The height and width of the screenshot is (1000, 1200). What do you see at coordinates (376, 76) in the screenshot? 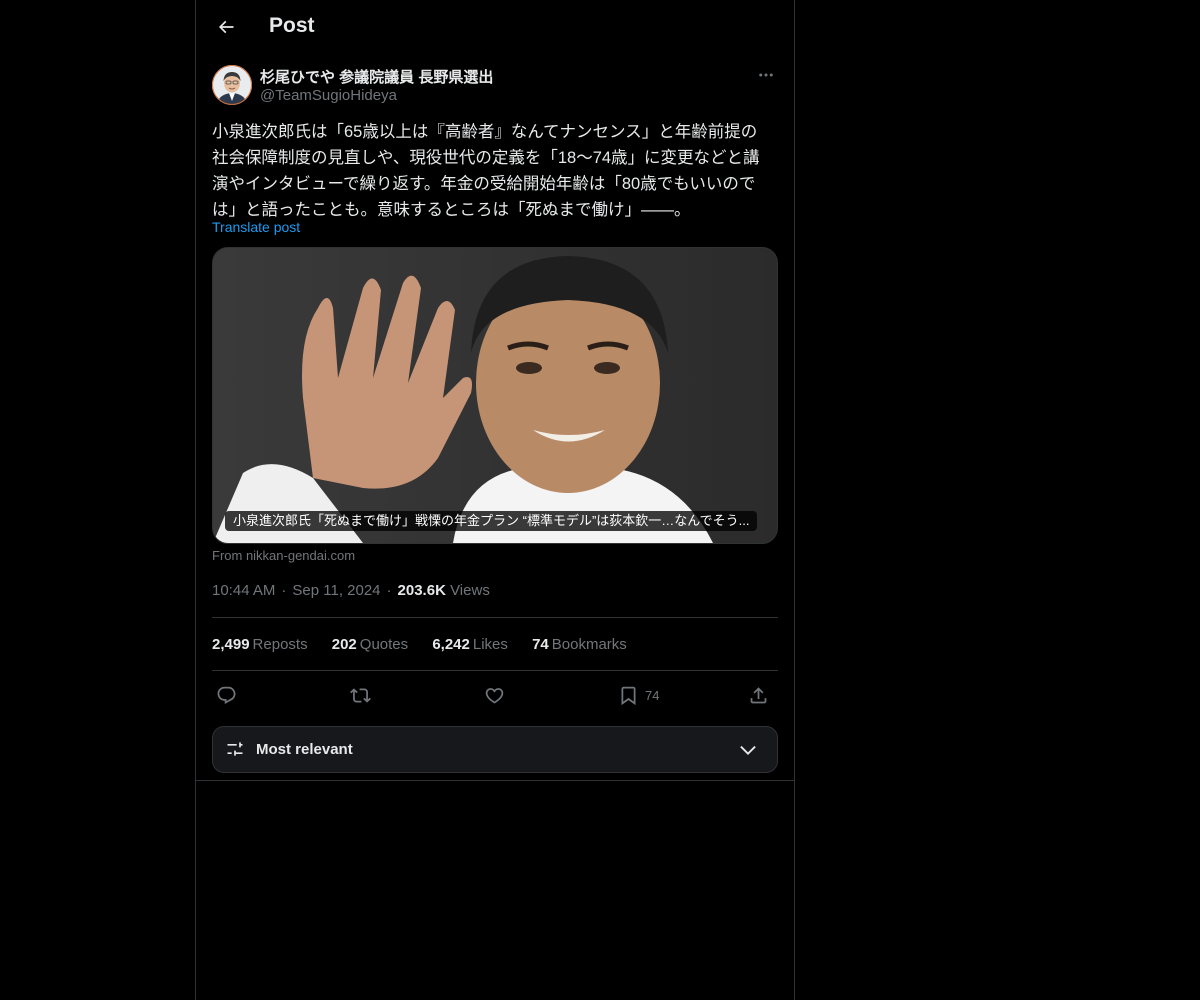
I see `author-name: 杉尾ひでや 参議院議員 長野県選出` at bounding box center [376, 76].